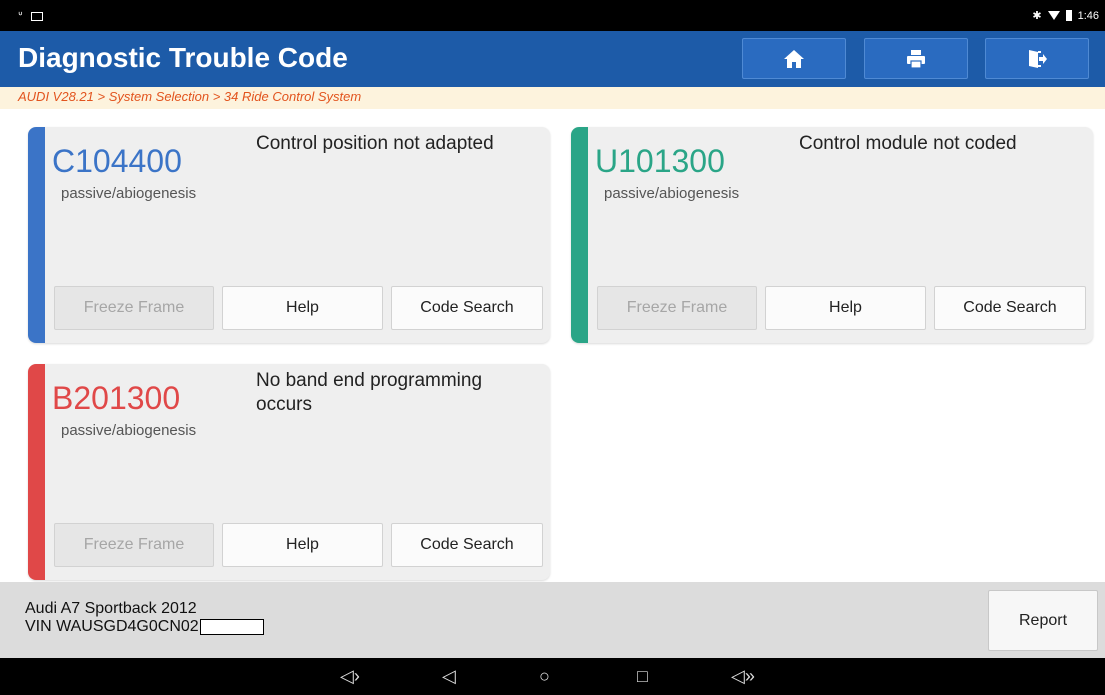 The height and width of the screenshot is (695, 1105). What do you see at coordinates (36, 16) in the screenshot?
I see `image-icon` at bounding box center [36, 16].